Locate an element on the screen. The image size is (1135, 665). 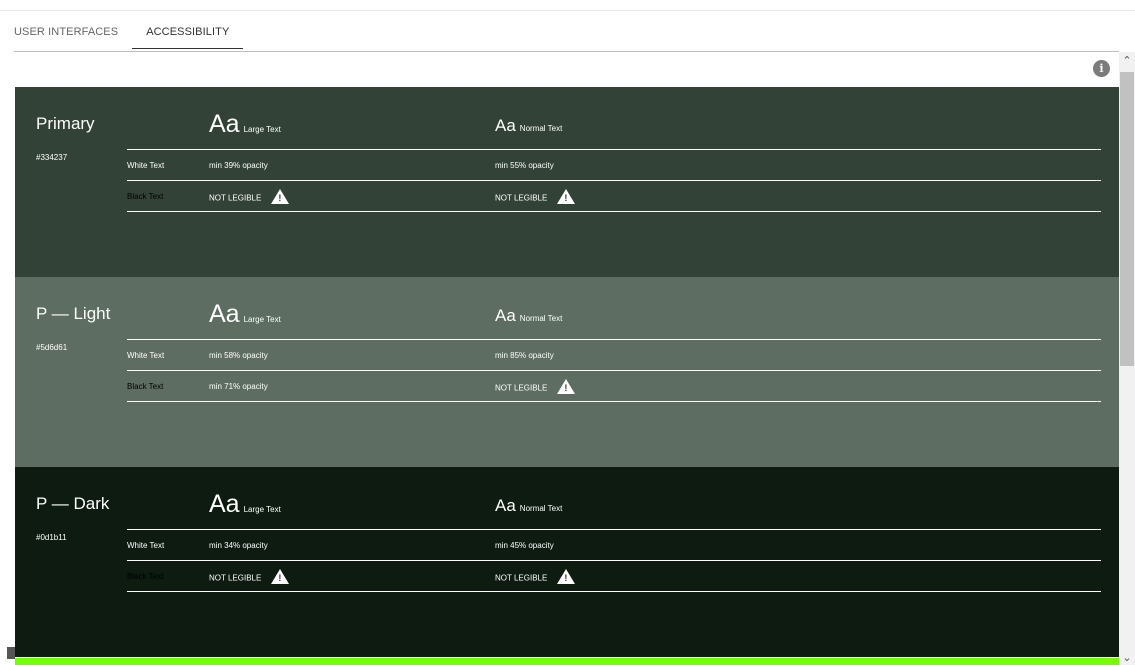
white-normal-value: min 85% opacity is located at coordinates (524, 355).